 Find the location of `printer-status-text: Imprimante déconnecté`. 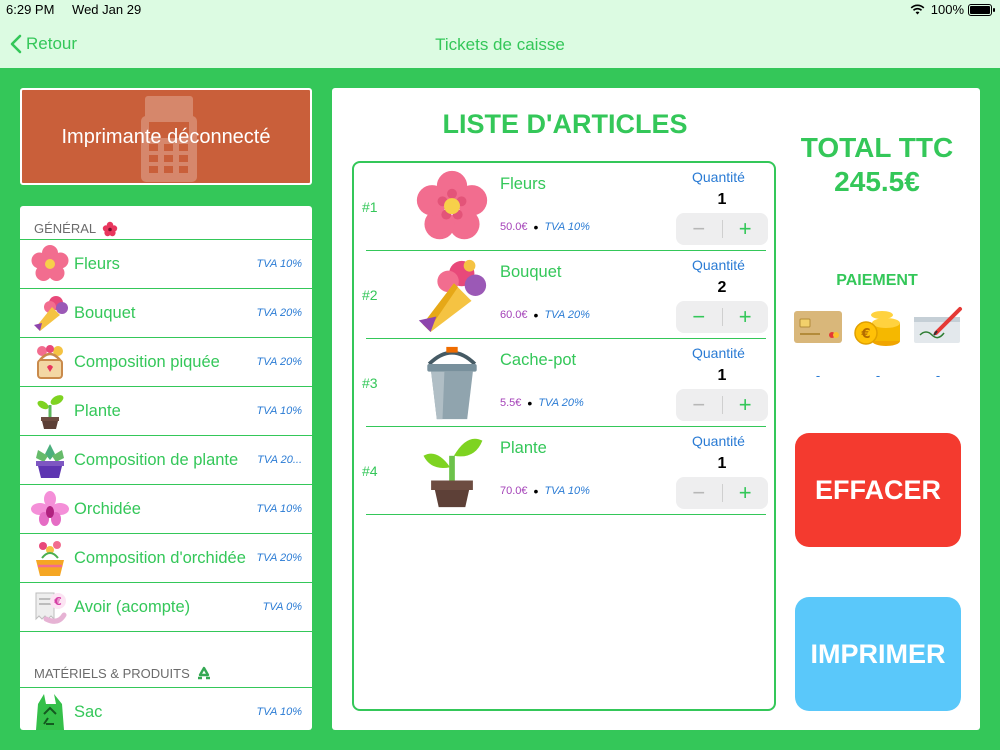

printer-status-text: Imprimante déconnecté is located at coordinates (166, 137).